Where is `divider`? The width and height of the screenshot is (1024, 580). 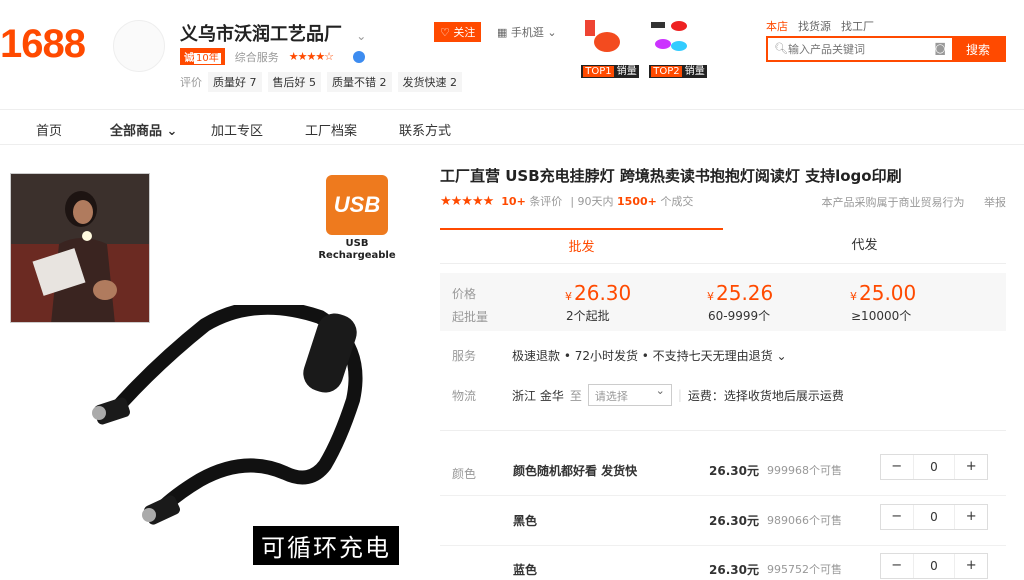
divider is located at coordinates (723, 430).